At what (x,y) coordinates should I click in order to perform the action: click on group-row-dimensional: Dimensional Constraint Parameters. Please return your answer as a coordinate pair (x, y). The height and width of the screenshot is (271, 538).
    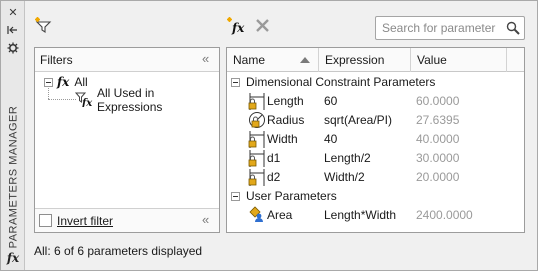
    Looking at the image, I should click on (375, 82).